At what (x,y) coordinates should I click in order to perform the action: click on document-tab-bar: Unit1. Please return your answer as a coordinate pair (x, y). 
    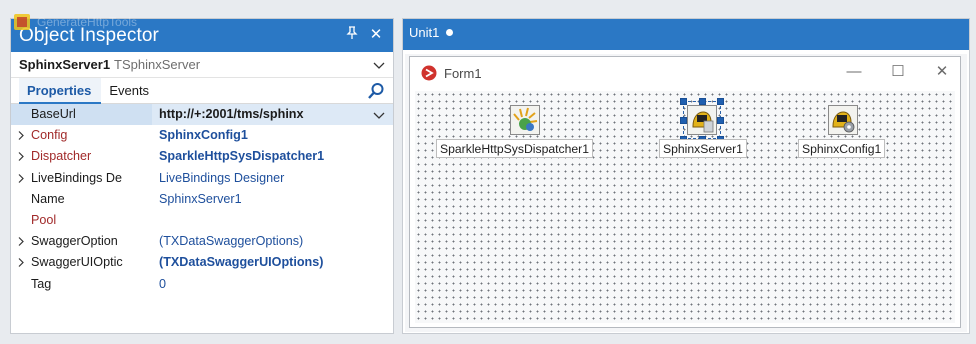
    Looking at the image, I should click on (686, 34).